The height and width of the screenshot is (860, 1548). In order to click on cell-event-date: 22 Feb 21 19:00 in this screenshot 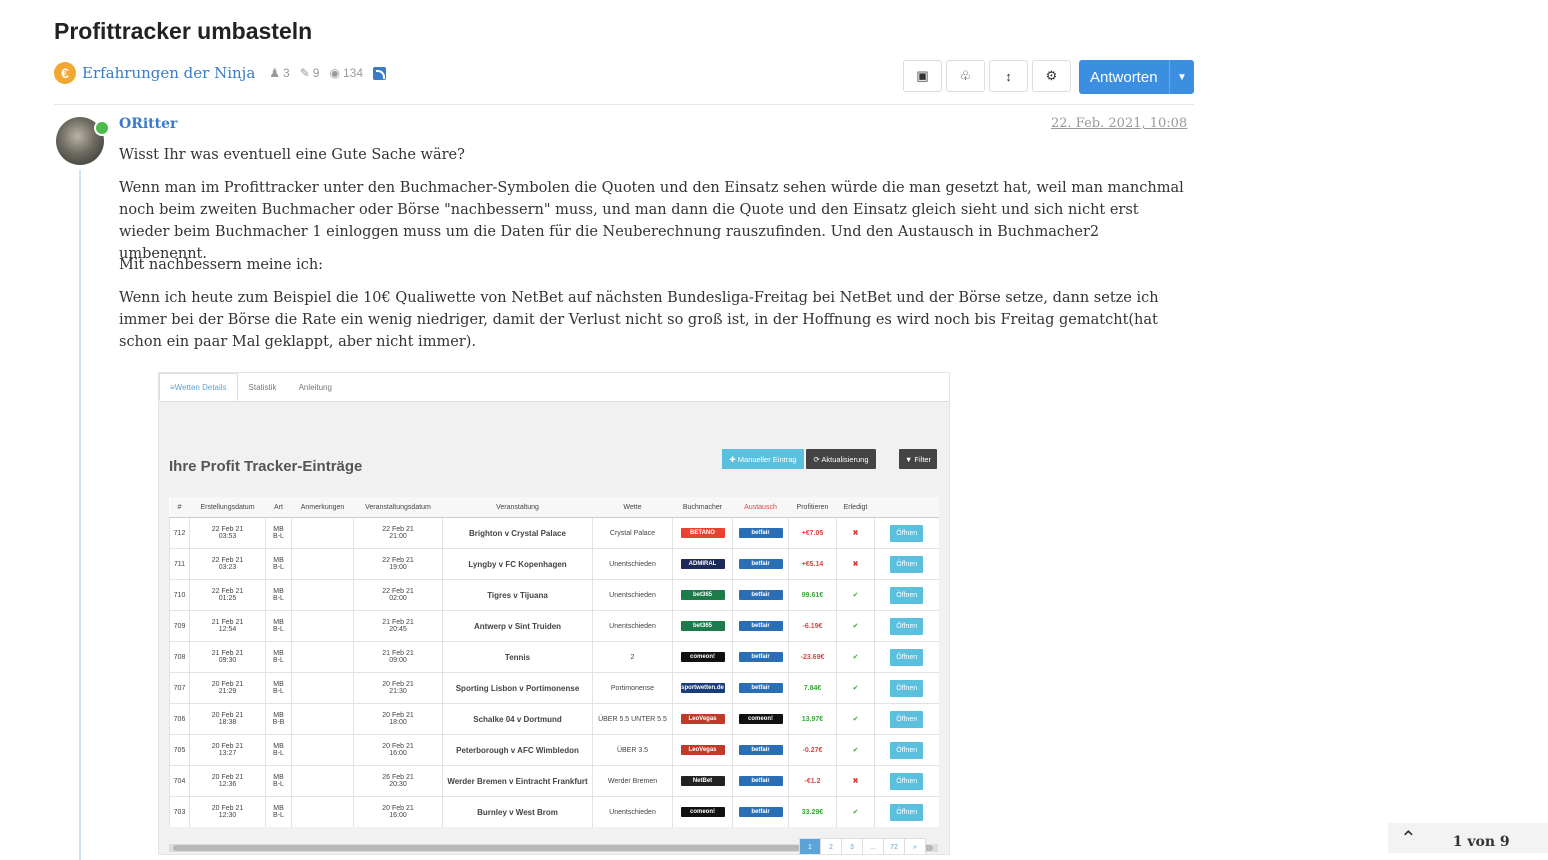, I will do `click(398, 564)`.